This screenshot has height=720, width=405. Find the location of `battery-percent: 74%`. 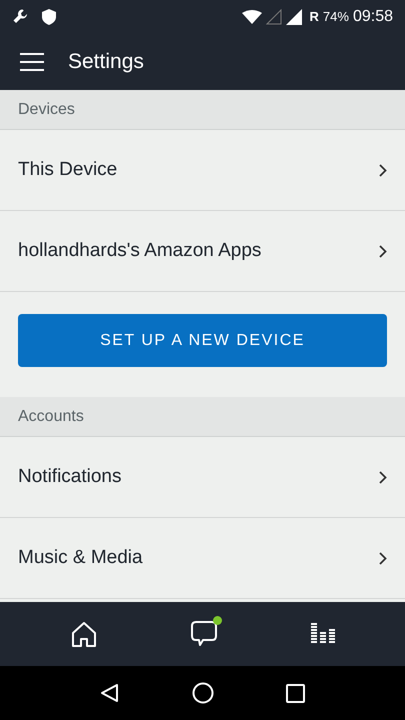

battery-percent: 74% is located at coordinates (335, 17).